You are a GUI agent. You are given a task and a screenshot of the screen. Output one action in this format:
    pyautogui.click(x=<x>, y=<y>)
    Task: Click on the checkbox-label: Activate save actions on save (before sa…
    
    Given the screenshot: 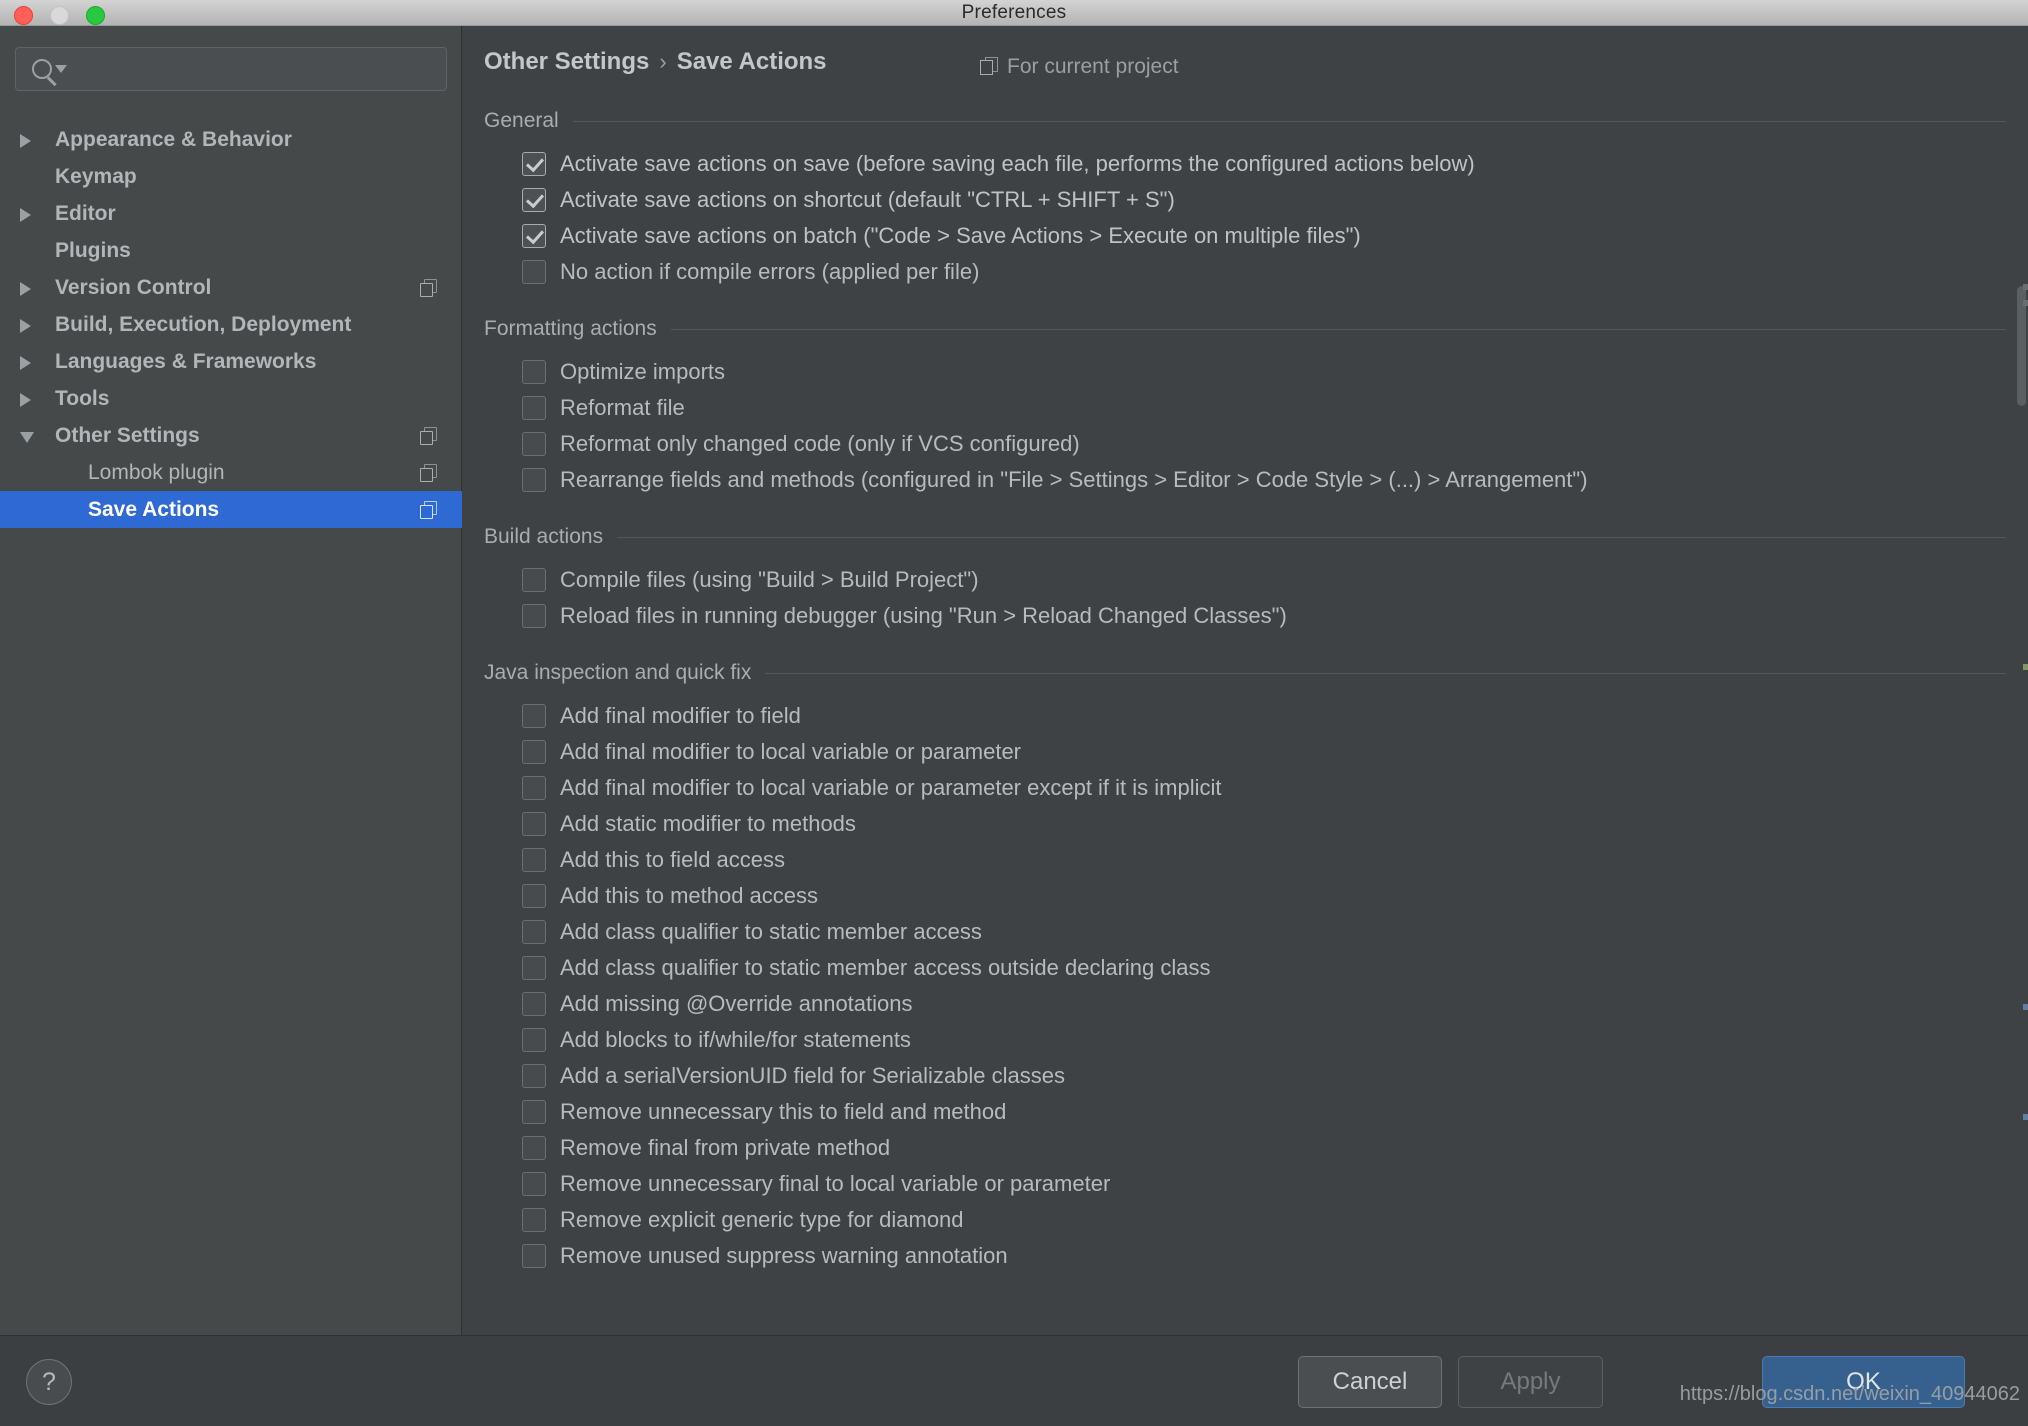 What is the action you would take?
    pyautogui.click(x=1017, y=163)
    